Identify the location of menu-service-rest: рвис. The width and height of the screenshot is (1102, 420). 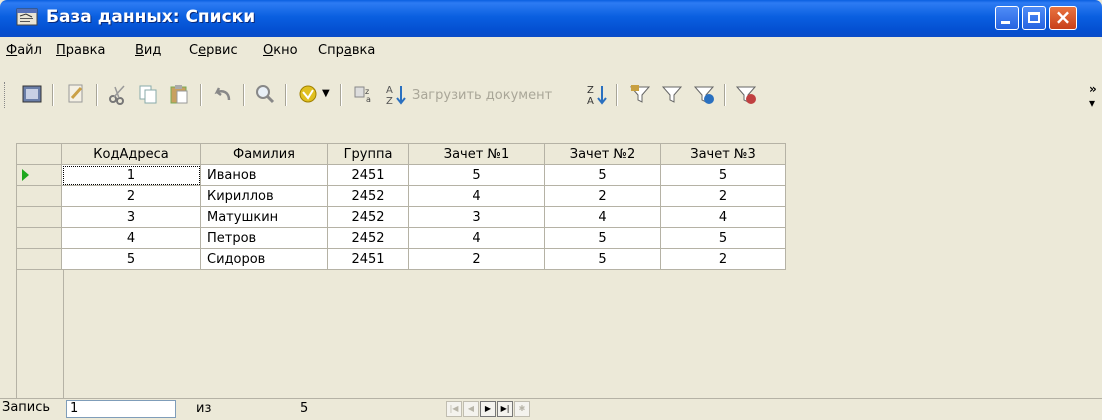
(222, 50).